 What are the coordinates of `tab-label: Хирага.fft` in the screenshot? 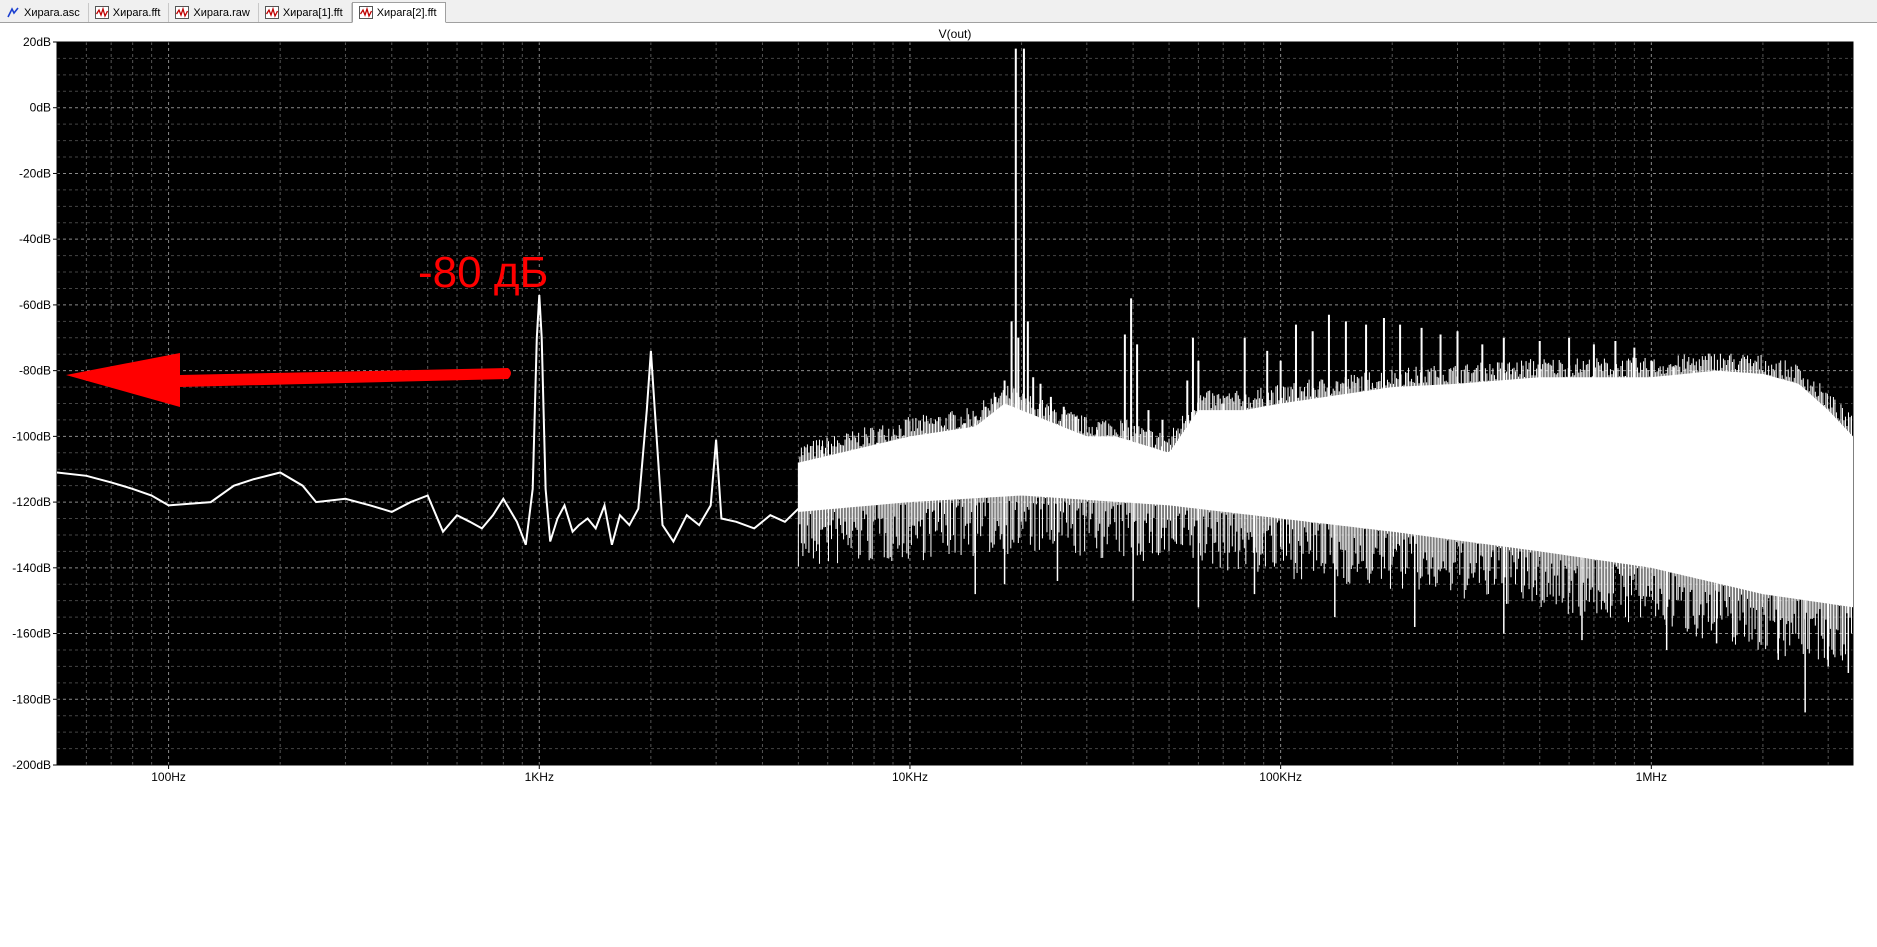 It's located at (136, 12).